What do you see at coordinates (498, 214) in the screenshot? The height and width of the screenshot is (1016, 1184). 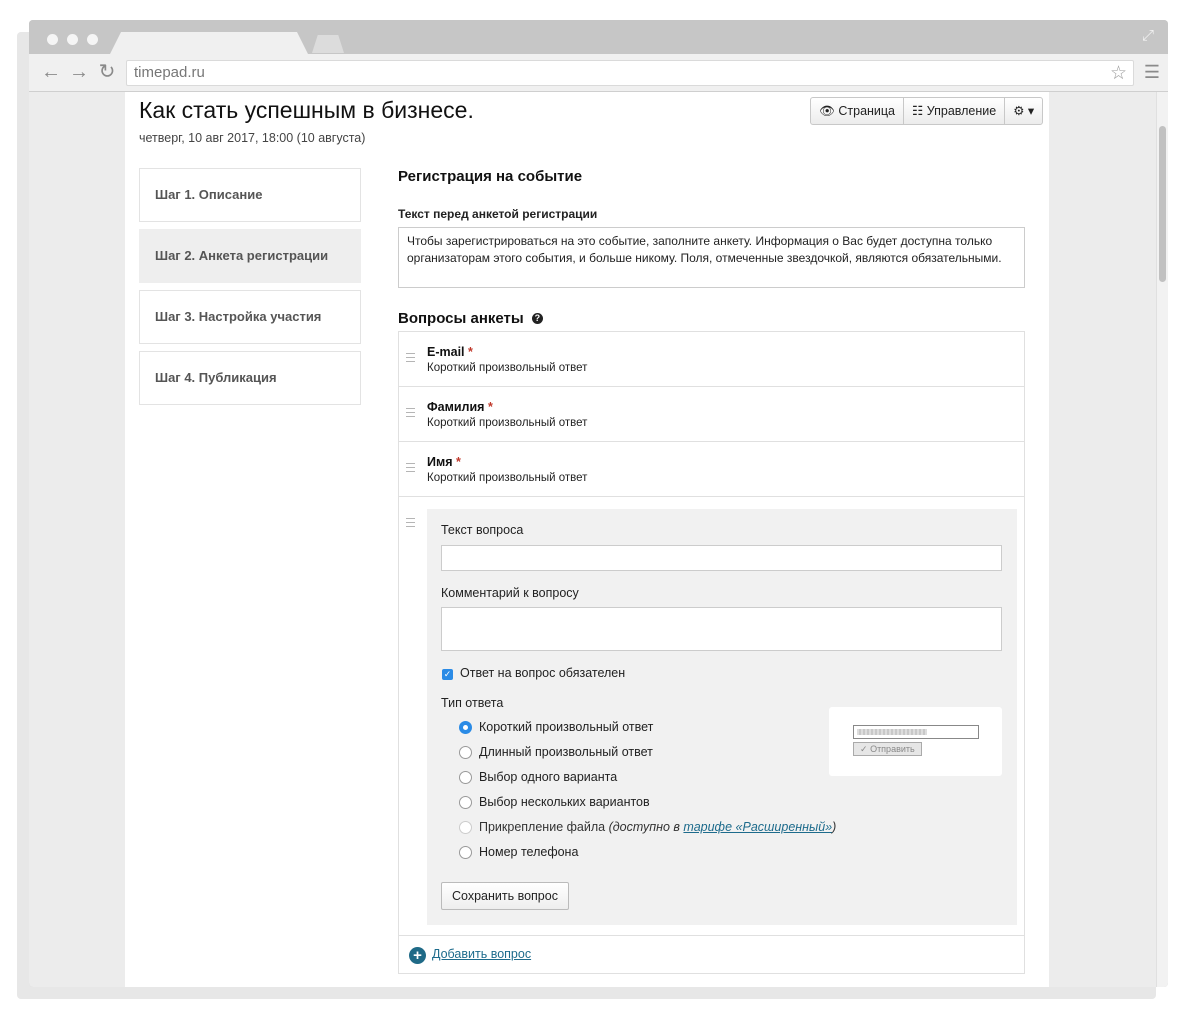 I see `before-form-label: Текст перед анкетой регистрации` at bounding box center [498, 214].